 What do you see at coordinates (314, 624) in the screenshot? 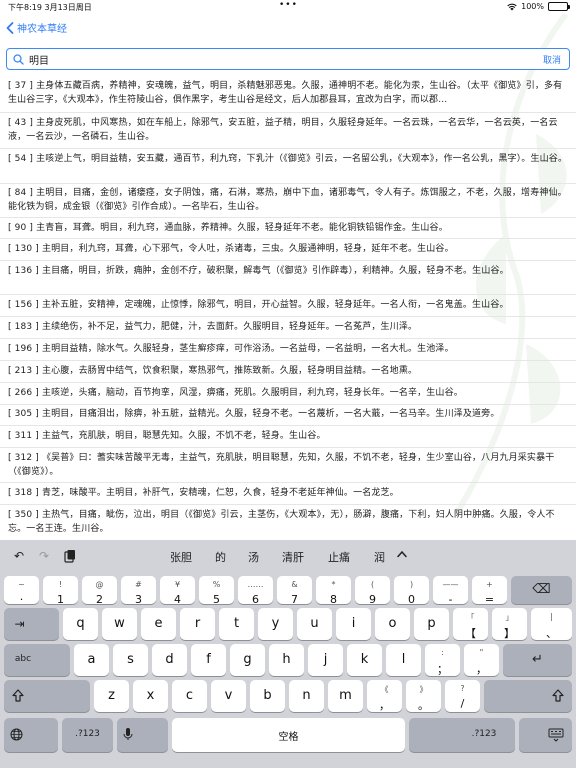
I see `key-letter: u` at bounding box center [314, 624].